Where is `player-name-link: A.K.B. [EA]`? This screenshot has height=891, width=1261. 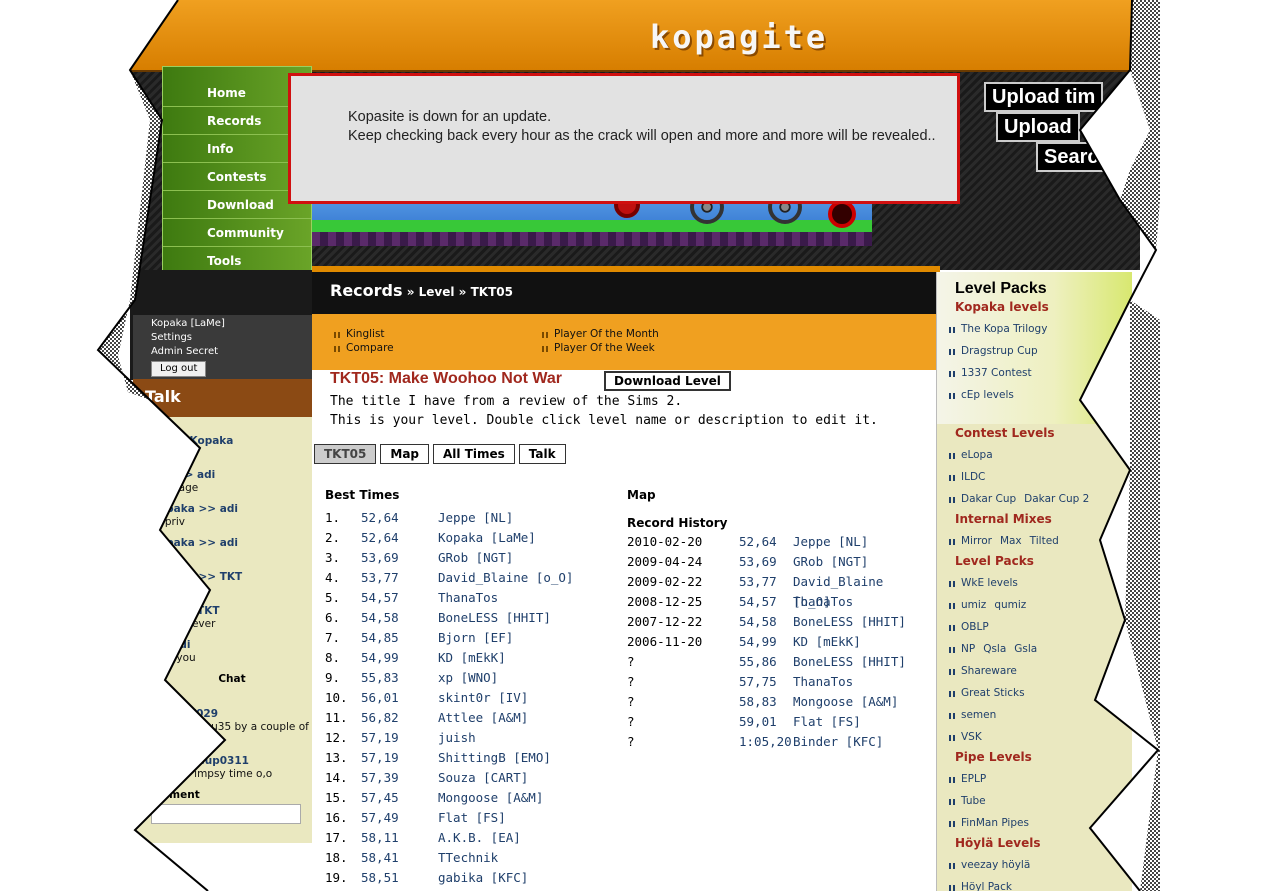
player-name-link: A.K.B. [EA] is located at coordinates (479, 838).